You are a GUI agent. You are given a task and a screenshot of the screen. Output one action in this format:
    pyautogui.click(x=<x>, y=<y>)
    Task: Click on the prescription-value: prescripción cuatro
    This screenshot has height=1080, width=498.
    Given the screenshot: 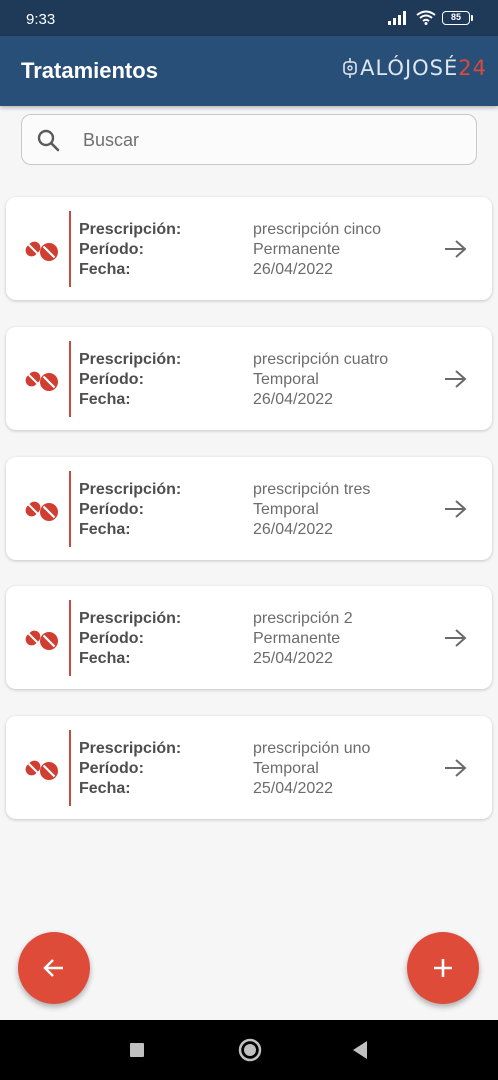 What is the action you would take?
    pyautogui.click(x=321, y=359)
    